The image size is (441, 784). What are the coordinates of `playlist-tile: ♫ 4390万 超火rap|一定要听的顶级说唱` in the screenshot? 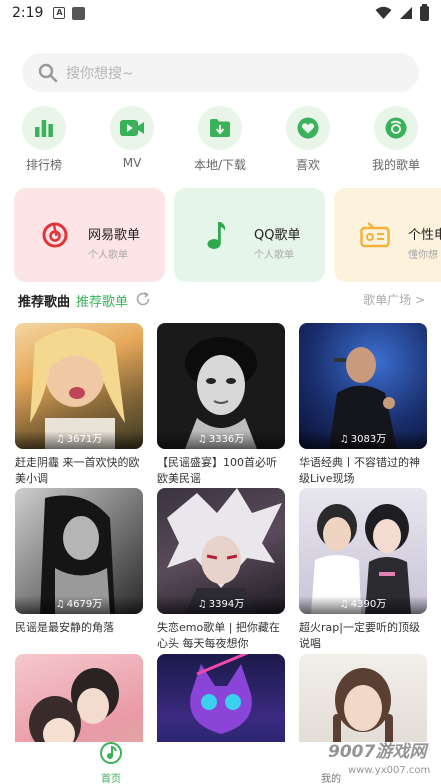 It's located at (363, 570).